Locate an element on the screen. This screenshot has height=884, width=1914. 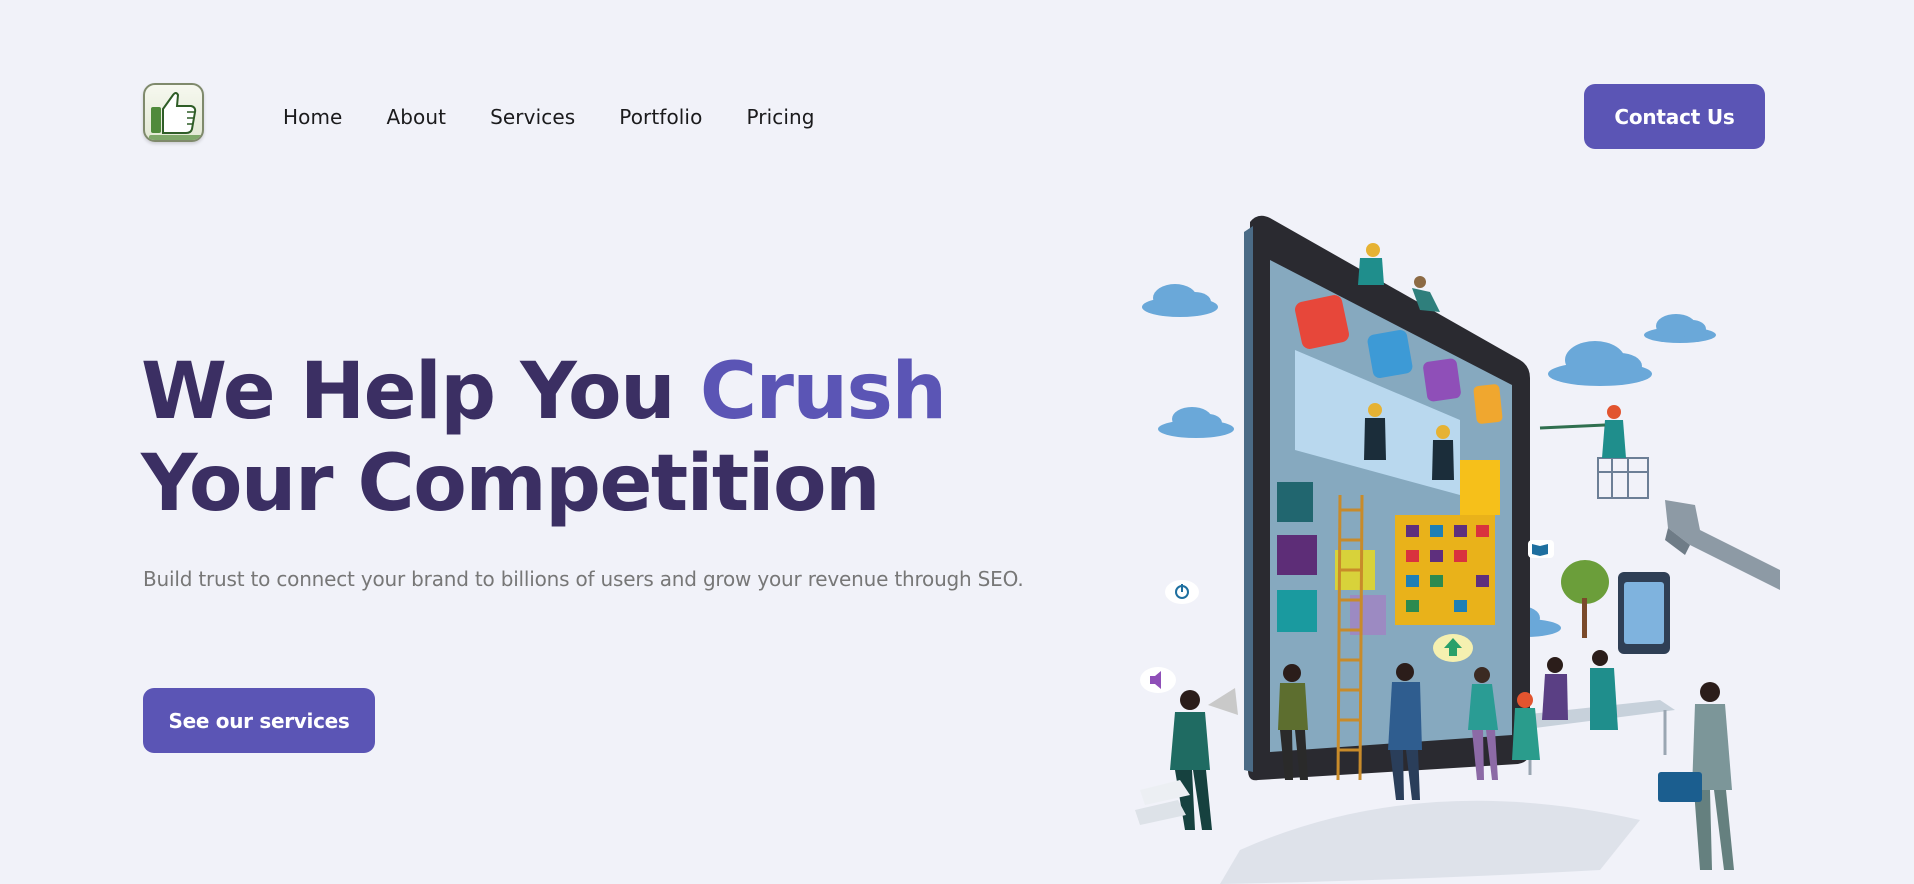
nav-services: Services is located at coordinates (532, 117).